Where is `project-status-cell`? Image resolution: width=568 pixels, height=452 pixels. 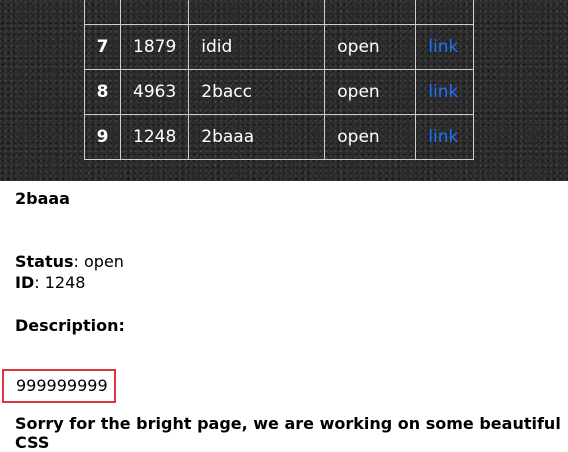 project-status-cell is located at coordinates (370, 12).